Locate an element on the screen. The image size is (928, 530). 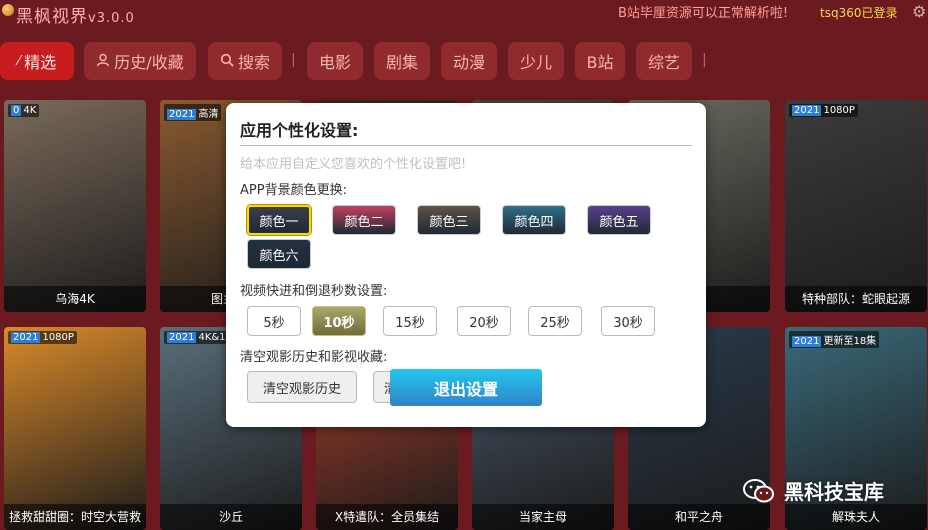
bg-color-label: APP背景颜色更换: is located at coordinates (293, 190).